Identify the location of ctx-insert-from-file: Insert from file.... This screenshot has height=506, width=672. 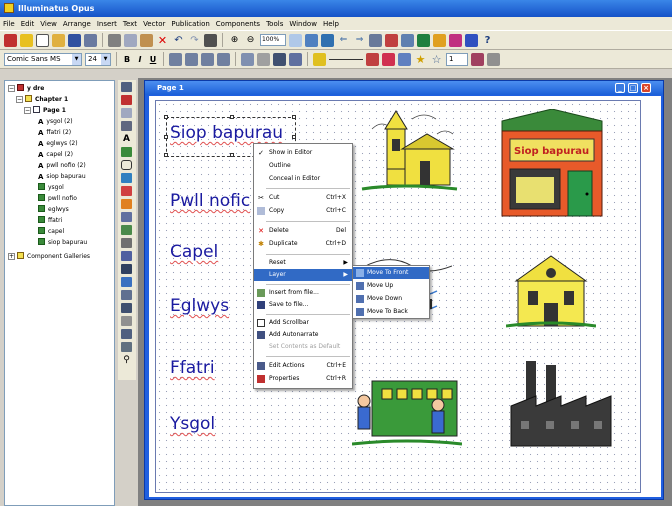
(303, 293).